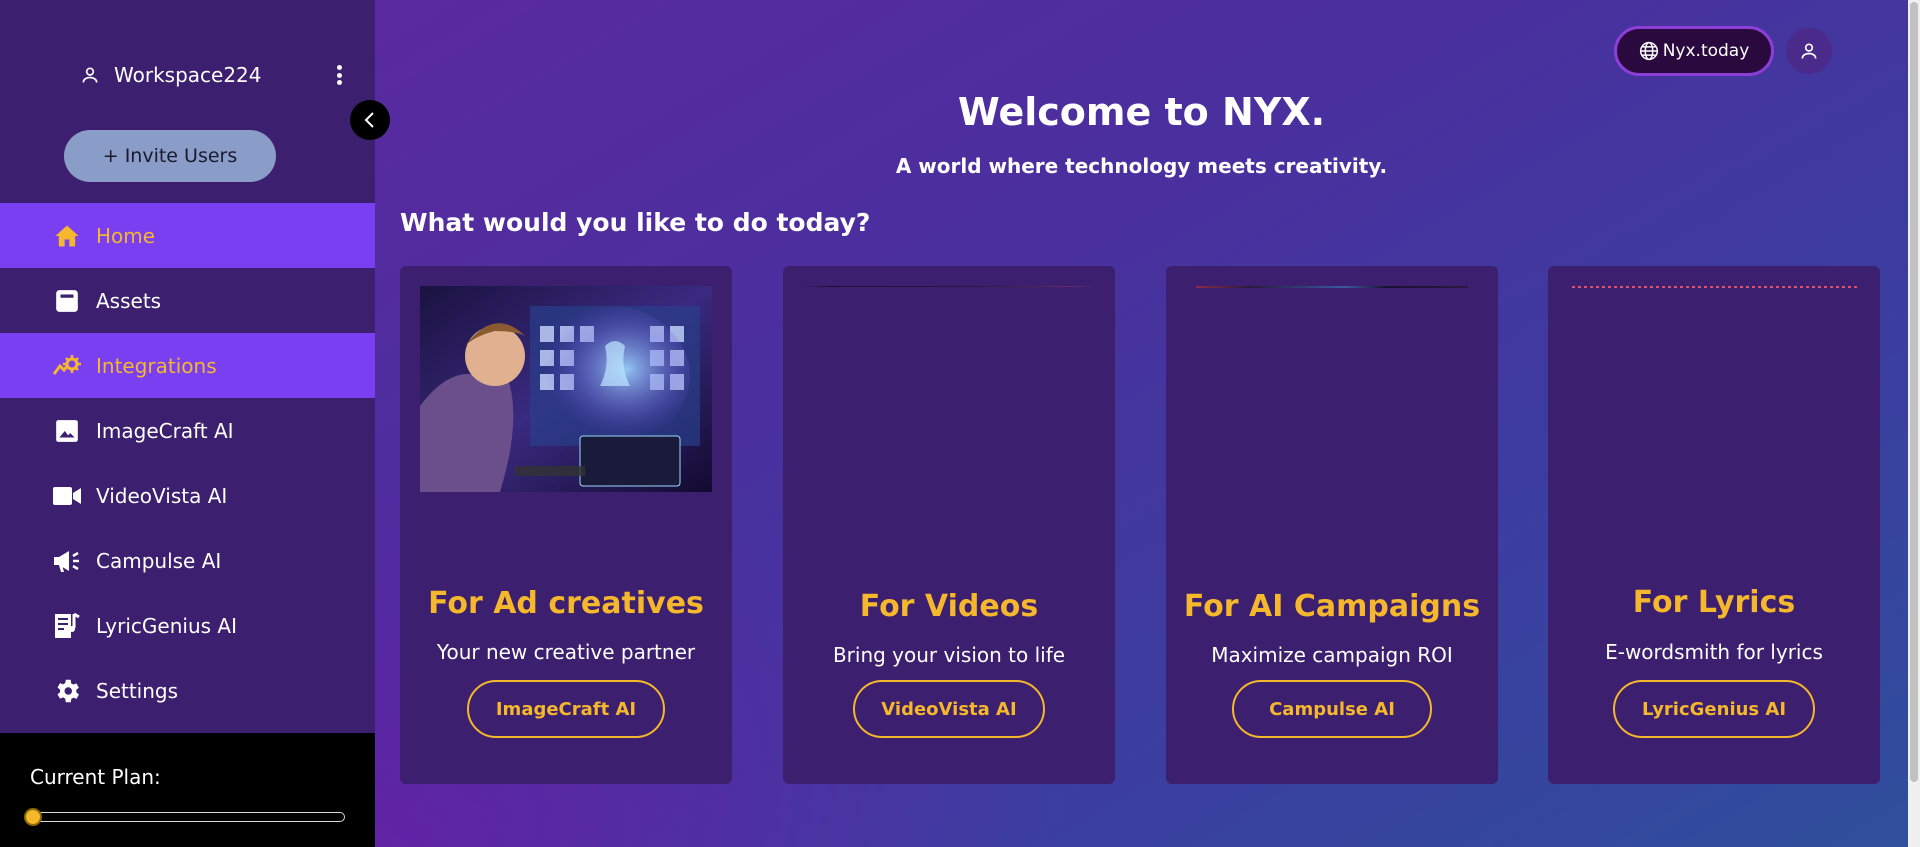 This screenshot has height=847, width=1920. I want to click on sidebar-item-label: Settings, so click(137, 690).